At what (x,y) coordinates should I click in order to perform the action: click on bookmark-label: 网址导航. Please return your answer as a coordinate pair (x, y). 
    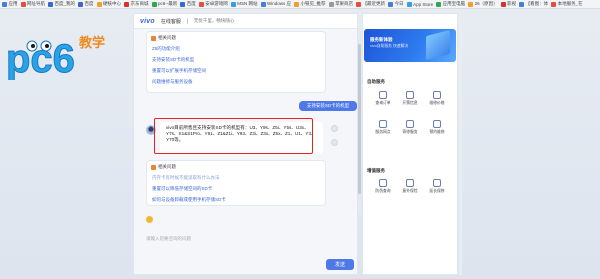
    Looking at the image, I should click on (36, 3).